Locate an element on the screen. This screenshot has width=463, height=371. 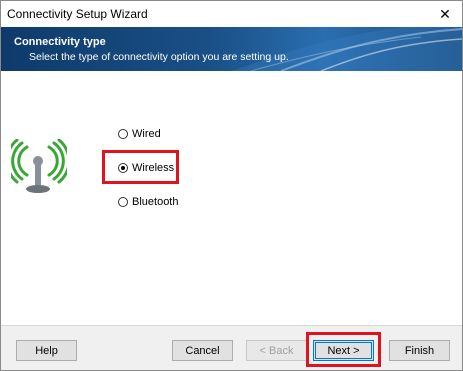
option-wired: Wired is located at coordinates (139, 134).